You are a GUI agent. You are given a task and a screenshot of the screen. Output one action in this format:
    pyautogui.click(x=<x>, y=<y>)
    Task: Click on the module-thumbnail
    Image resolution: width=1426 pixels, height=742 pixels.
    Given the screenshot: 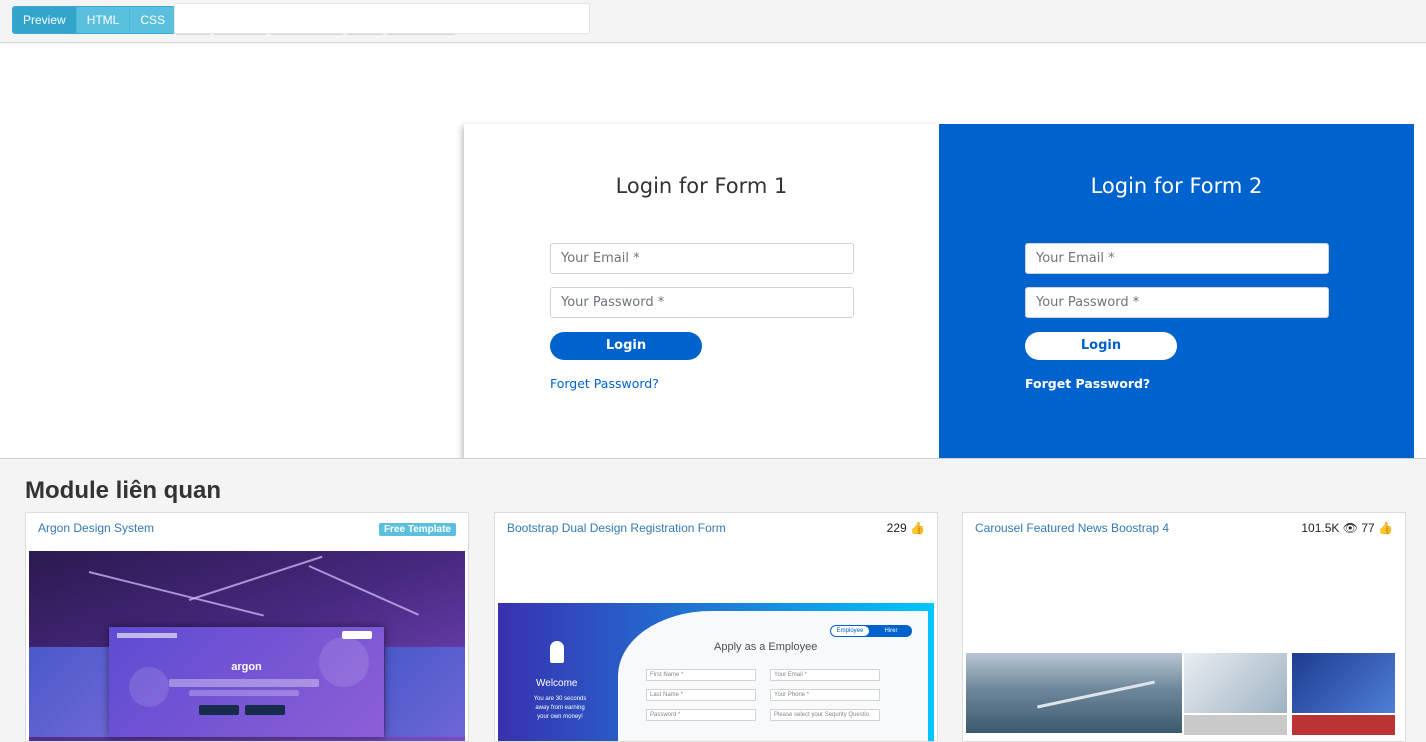 What is the action you would take?
    pyautogui.click(x=1184, y=697)
    